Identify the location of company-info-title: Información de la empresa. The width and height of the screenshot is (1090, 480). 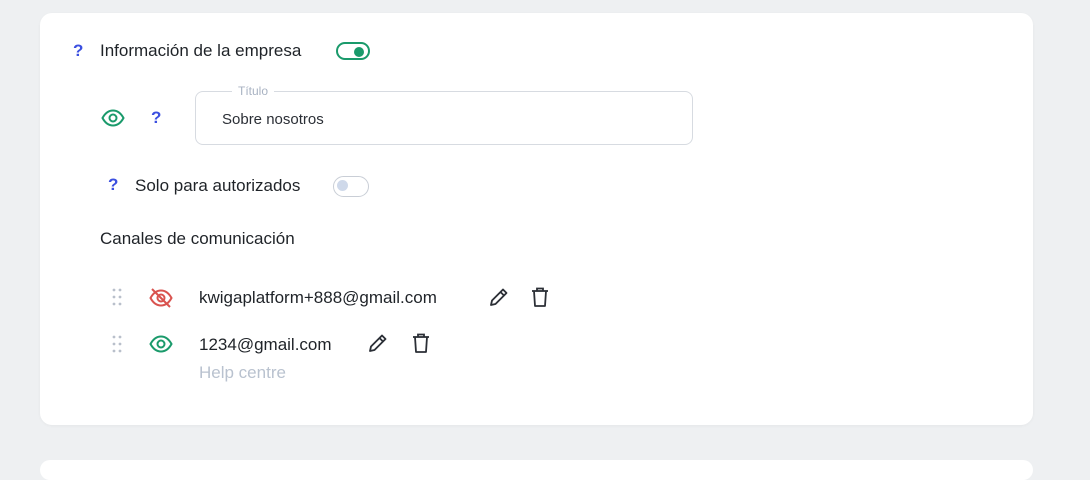
(201, 50).